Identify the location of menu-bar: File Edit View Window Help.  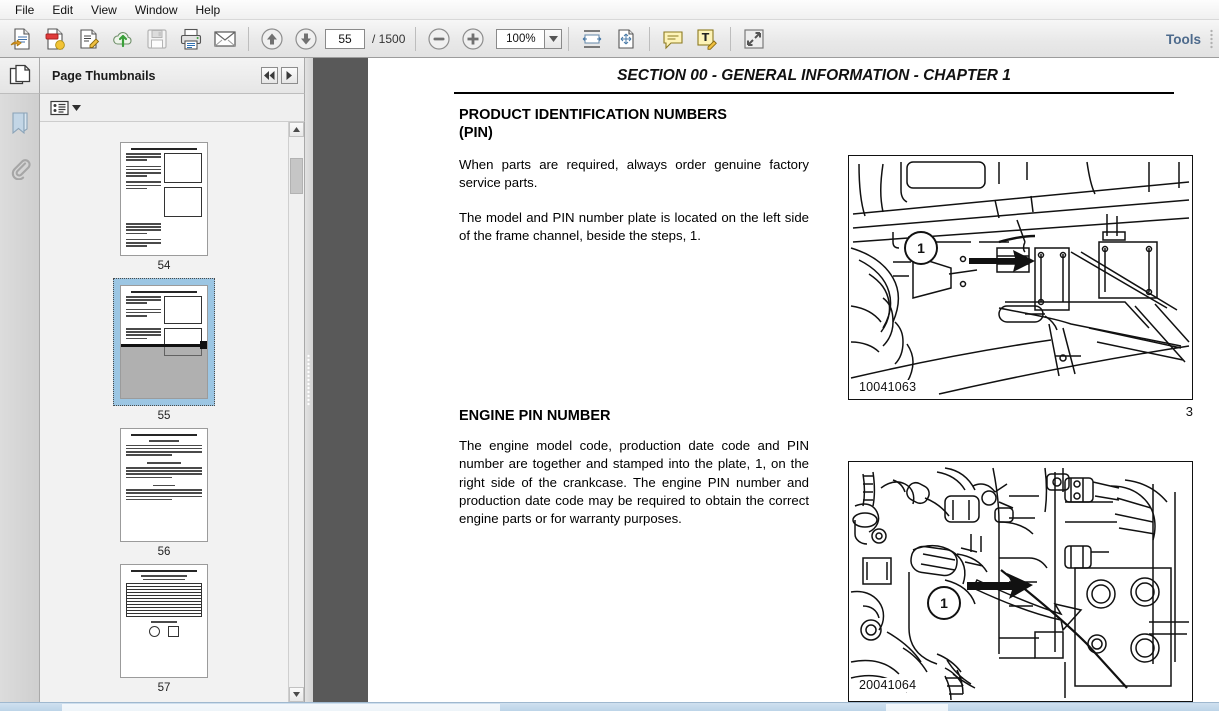
(609, 10).